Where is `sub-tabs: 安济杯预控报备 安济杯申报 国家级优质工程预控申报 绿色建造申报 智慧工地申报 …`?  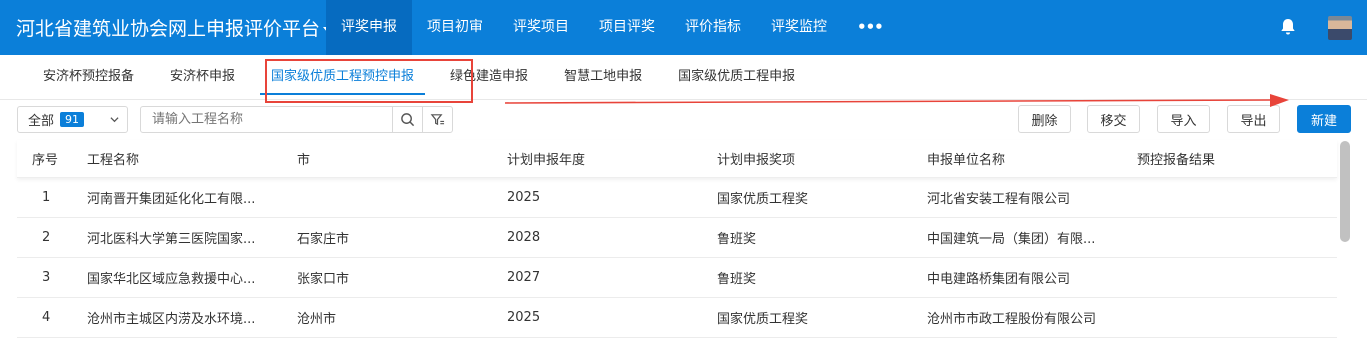 sub-tabs: 安济杯预控报备 安济杯申报 国家级优质工程预控申报 绿色建造申报 智慧工地申报 … is located at coordinates (683, 77).